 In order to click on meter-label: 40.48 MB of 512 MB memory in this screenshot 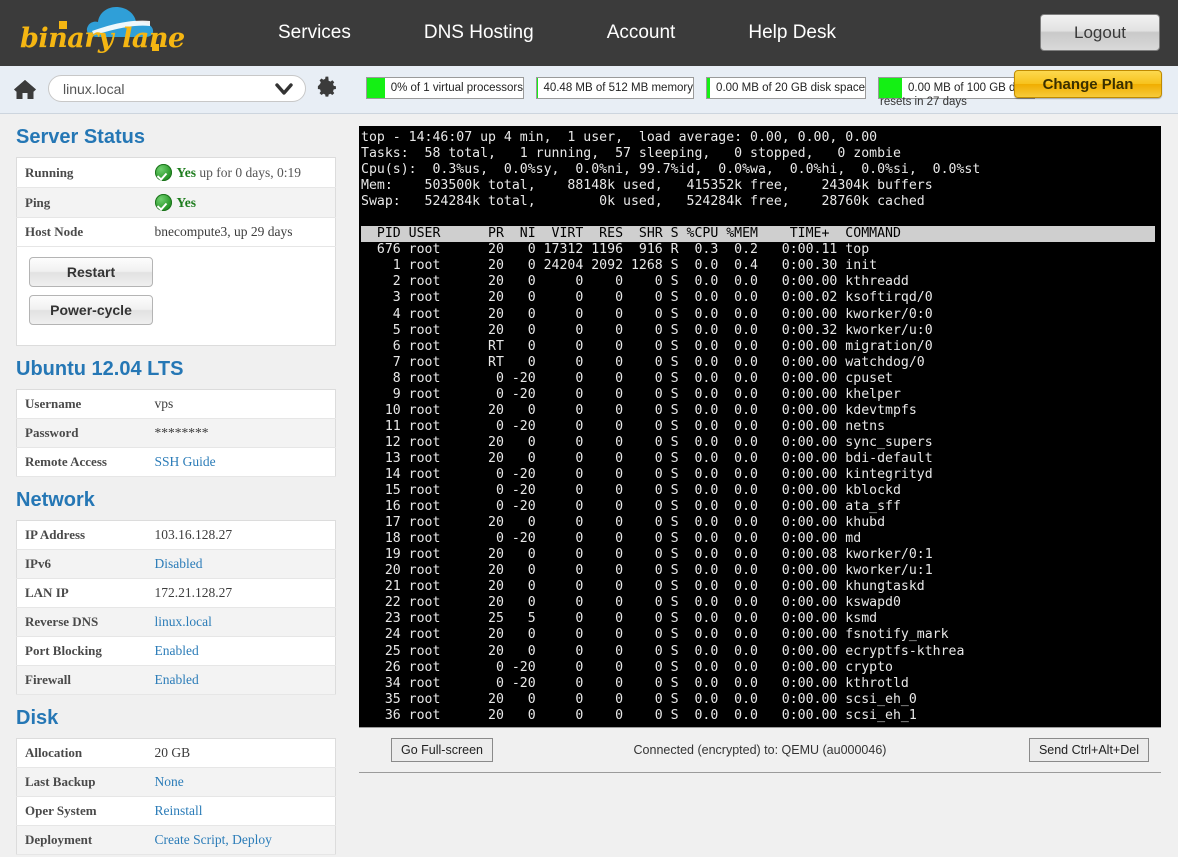, I will do `click(615, 88)`.